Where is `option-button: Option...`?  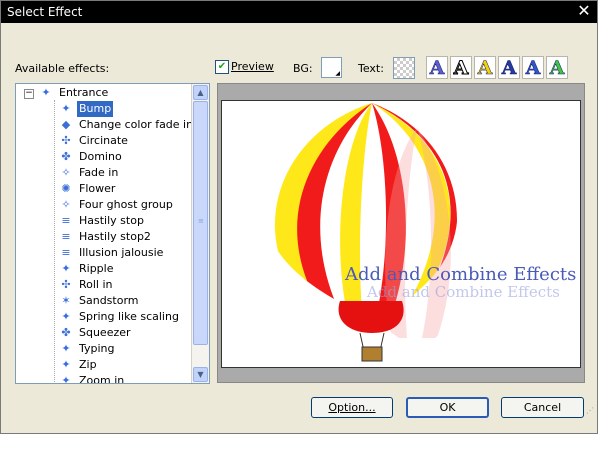
option-button: Option... is located at coordinates (352, 407).